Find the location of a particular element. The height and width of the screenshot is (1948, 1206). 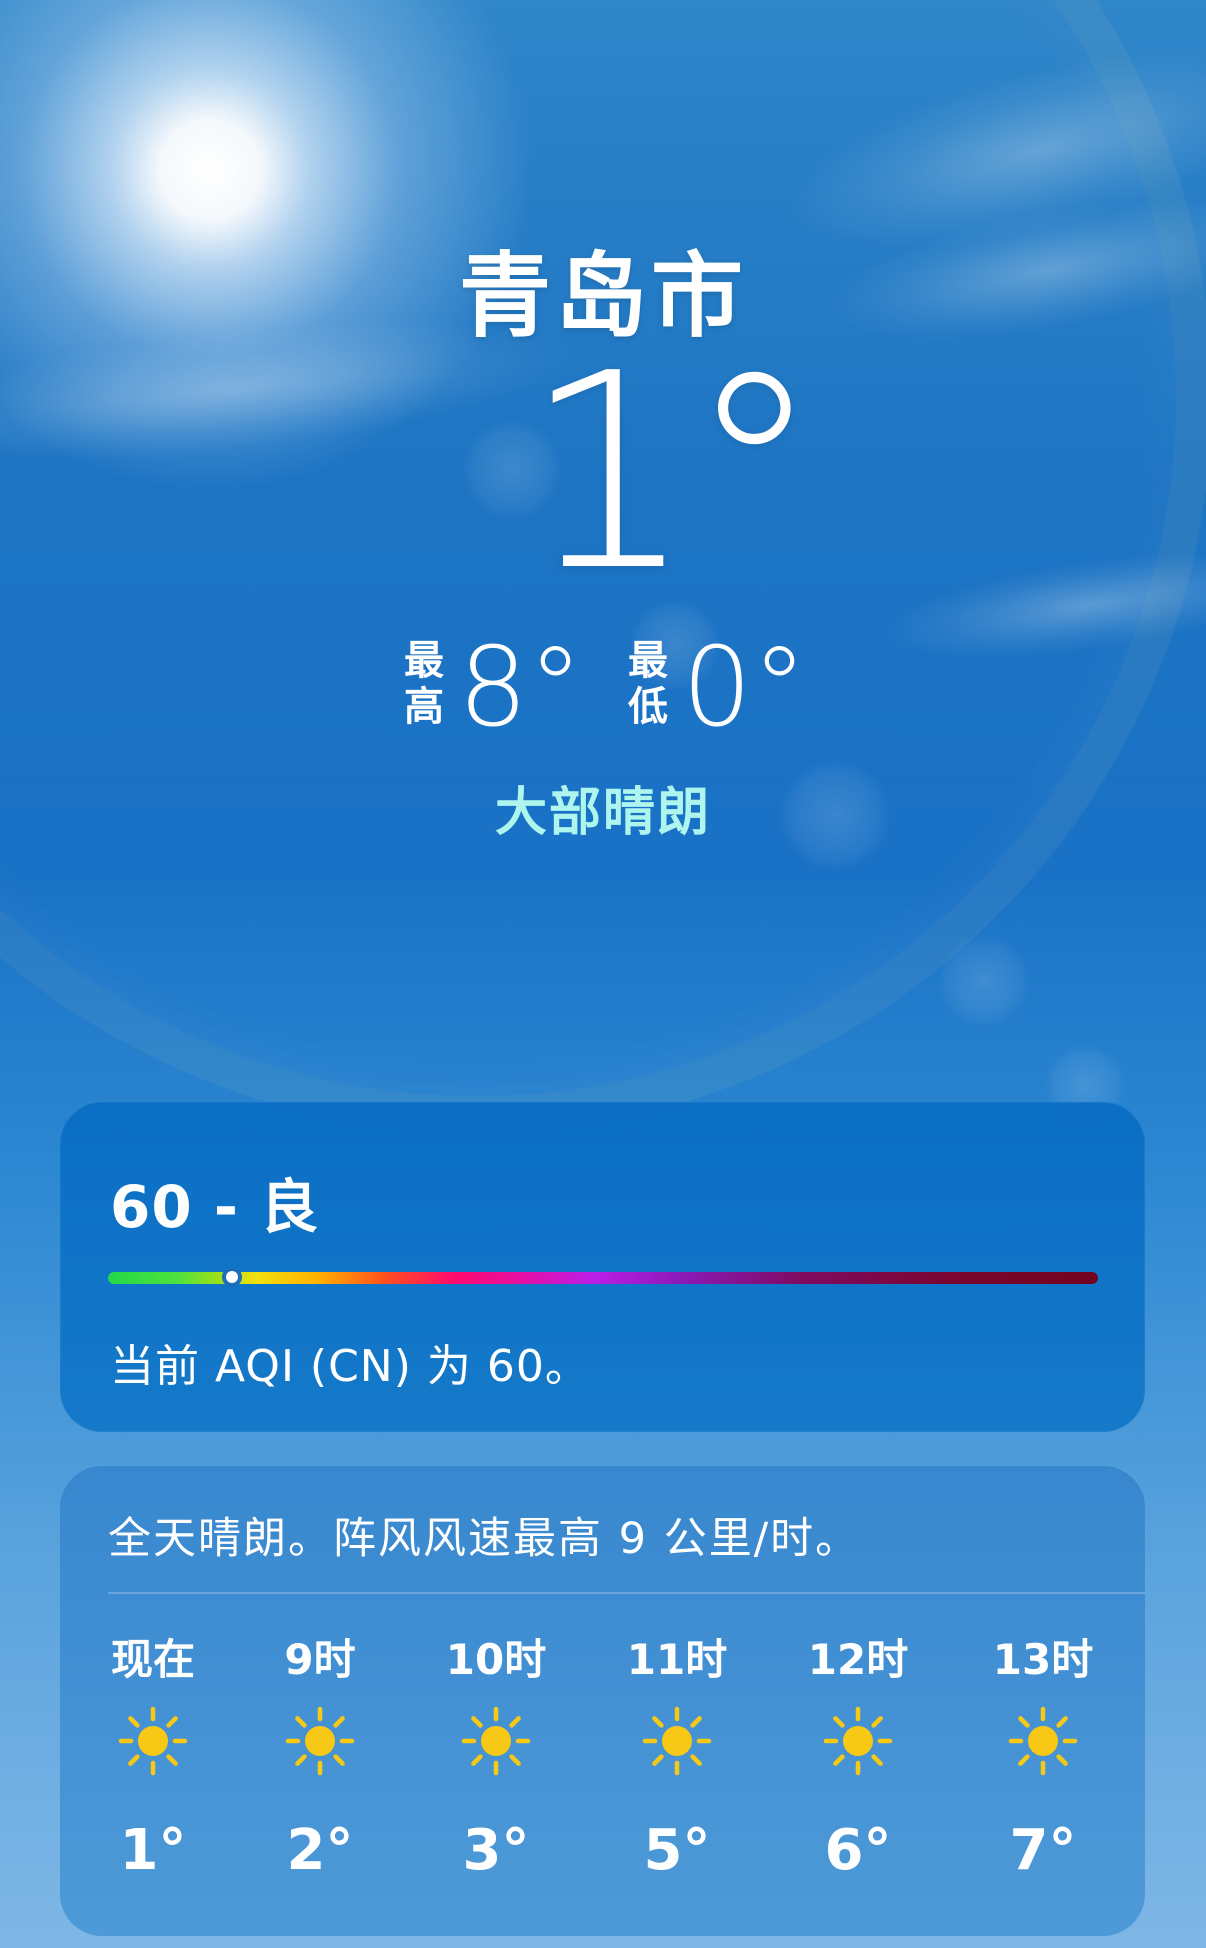

hour-item: 13时 7° is located at coordinates (1043, 1754).